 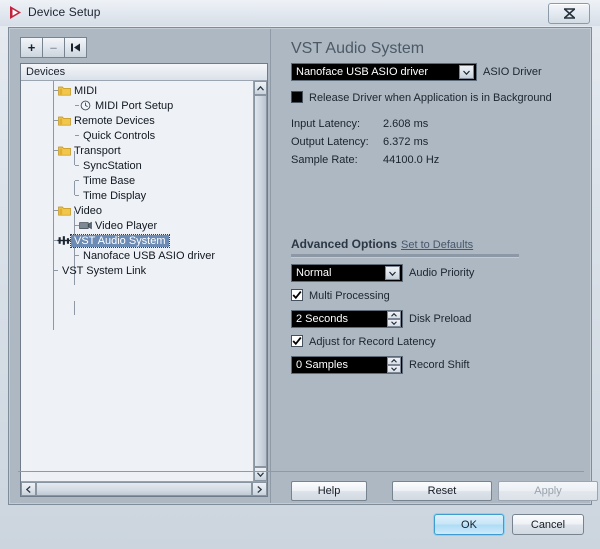 I want to click on disk-preload-stepper: 2 Seconds, so click(x=347, y=319).